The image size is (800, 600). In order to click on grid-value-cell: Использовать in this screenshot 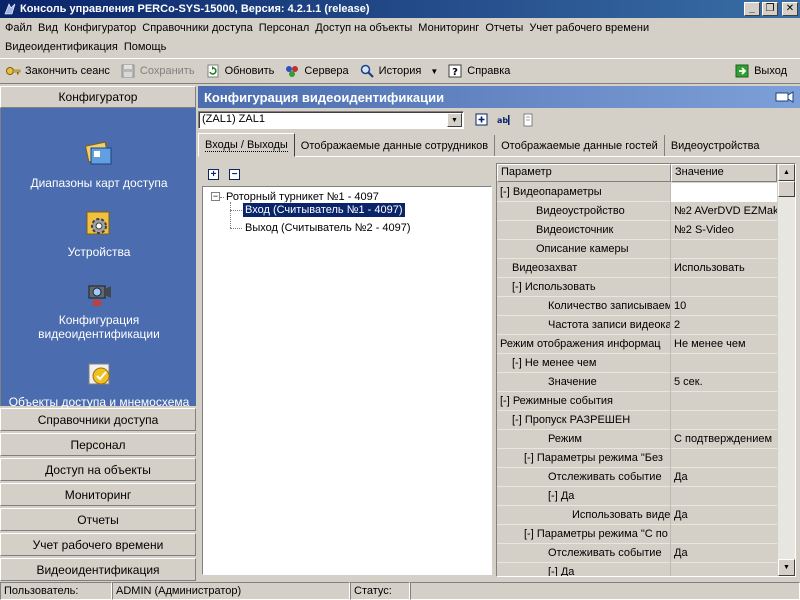, I will do `click(724, 268)`.